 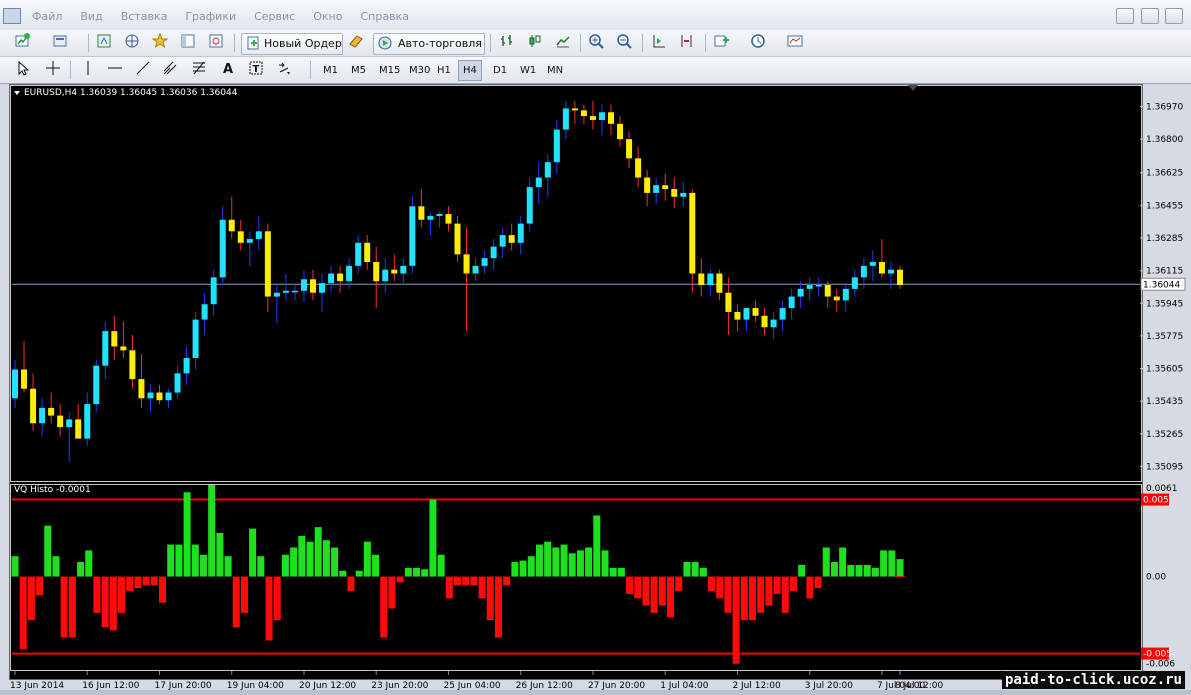 What do you see at coordinates (555, 70) in the screenshot?
I see `timeframe-mn: MN` at bounding box center [555, 70].